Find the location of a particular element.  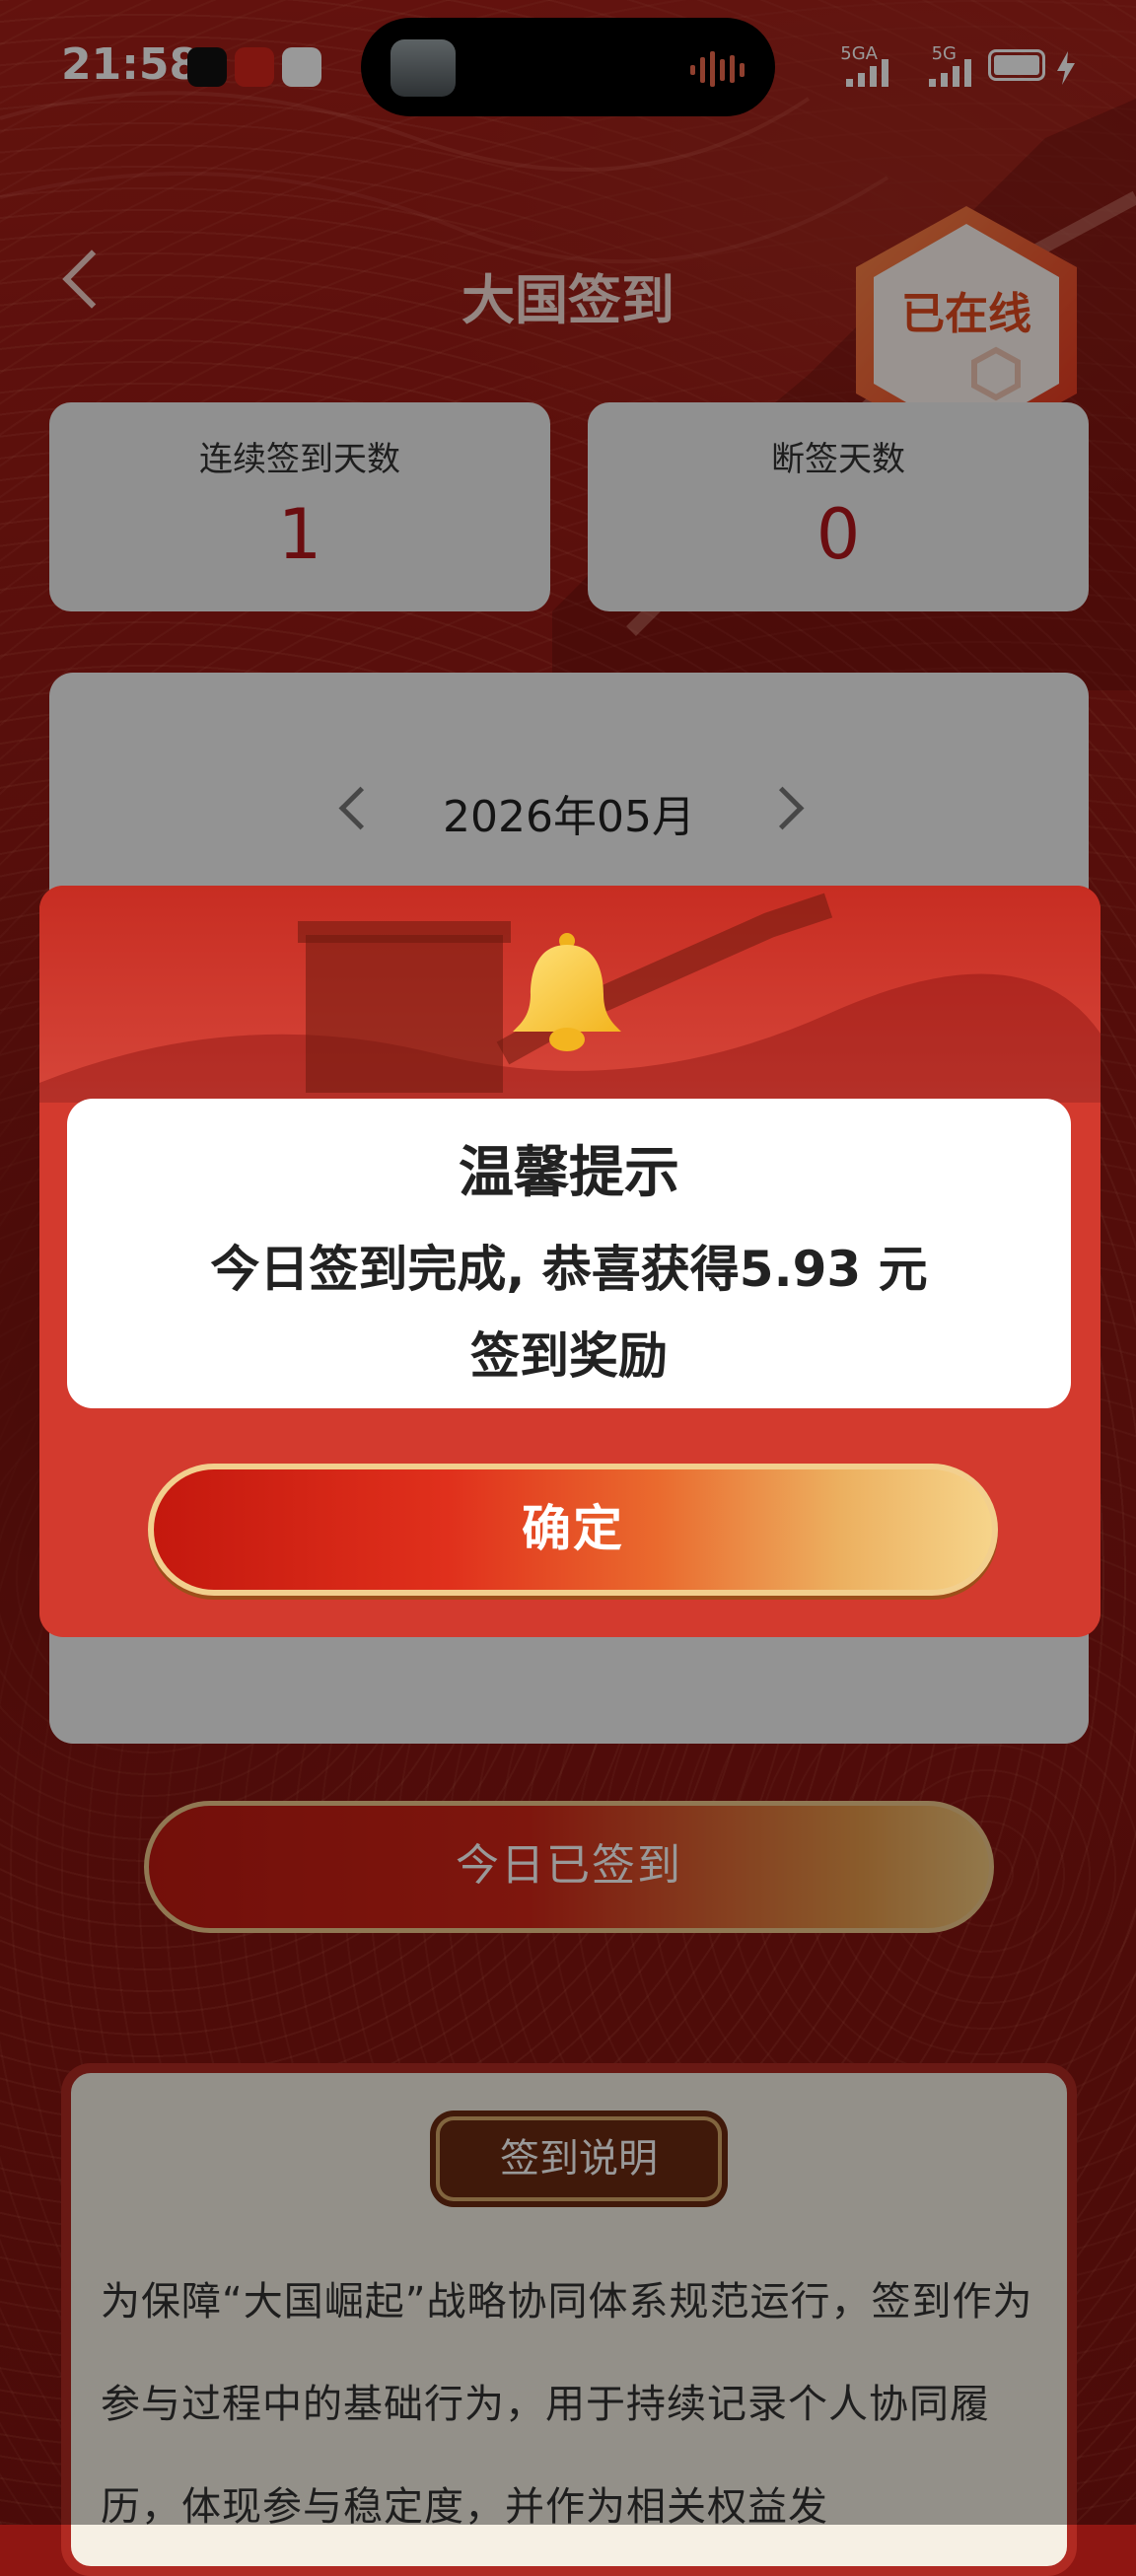

notice-card: 温馨提示 今日签到完成, 恭喜获得5.93 元 签到奖励 is located at coordinates (569, 1253).